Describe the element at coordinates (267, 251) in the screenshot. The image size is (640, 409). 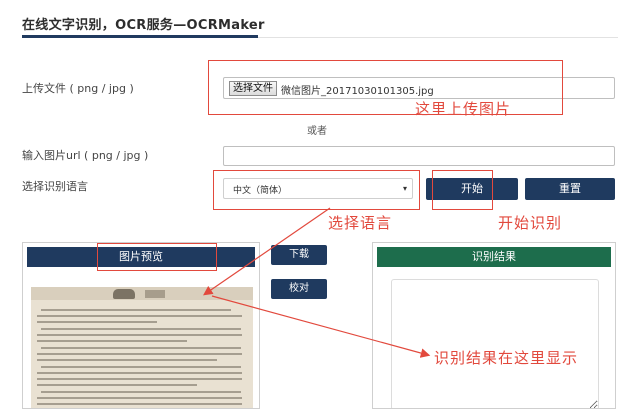
I see `arrow-to-preview` at that location.